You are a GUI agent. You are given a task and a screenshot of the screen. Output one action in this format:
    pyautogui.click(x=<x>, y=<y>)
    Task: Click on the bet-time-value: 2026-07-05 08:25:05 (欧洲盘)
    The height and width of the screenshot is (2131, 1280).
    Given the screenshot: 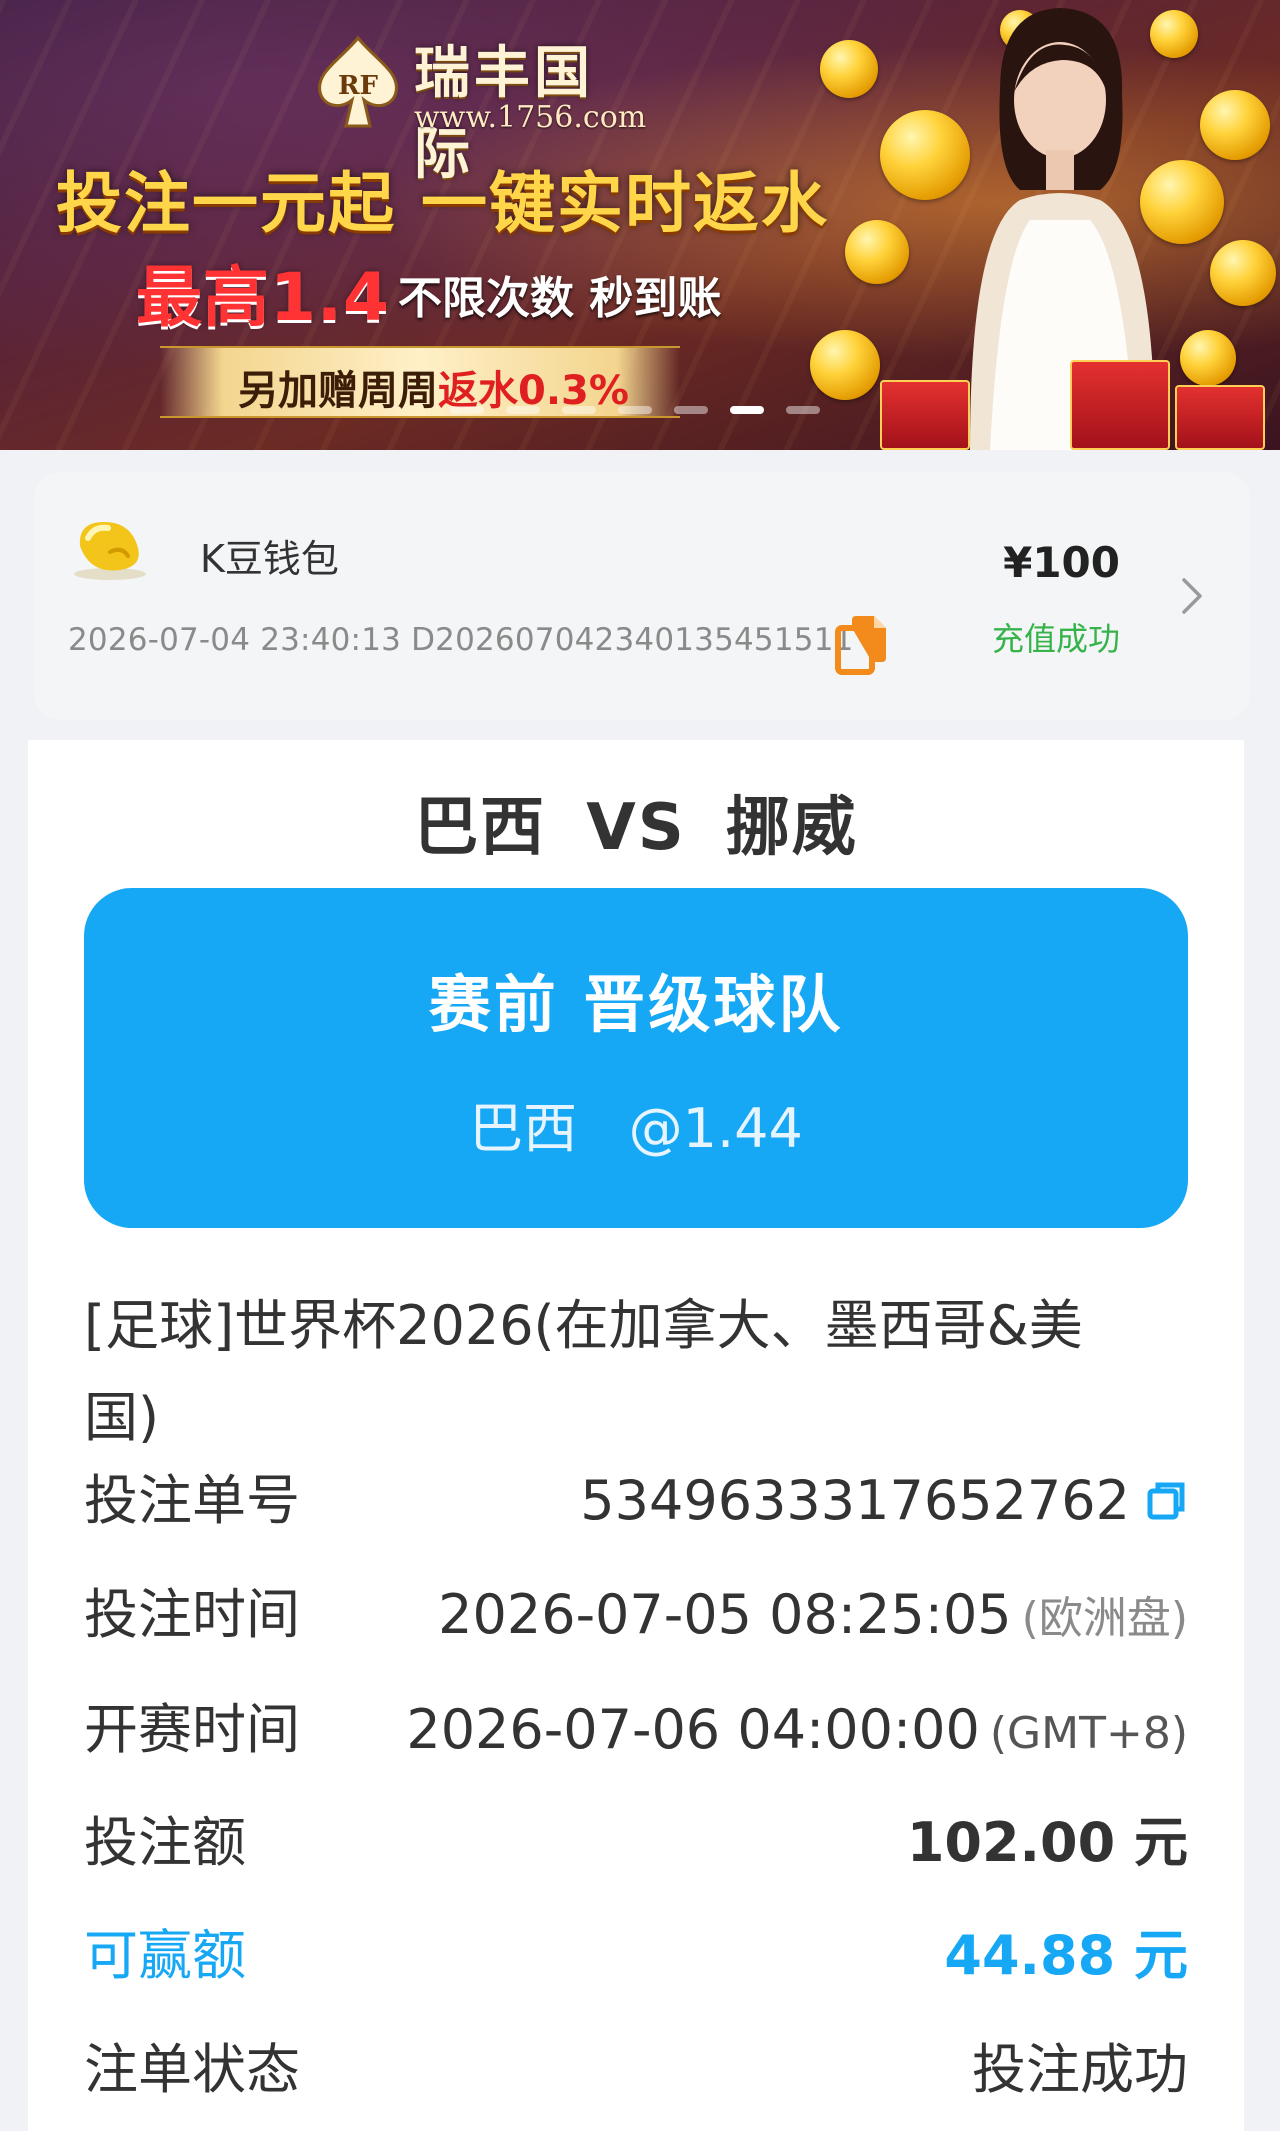 What is the action you would take?
    pyautogui.click(x=813, y=1617)
    